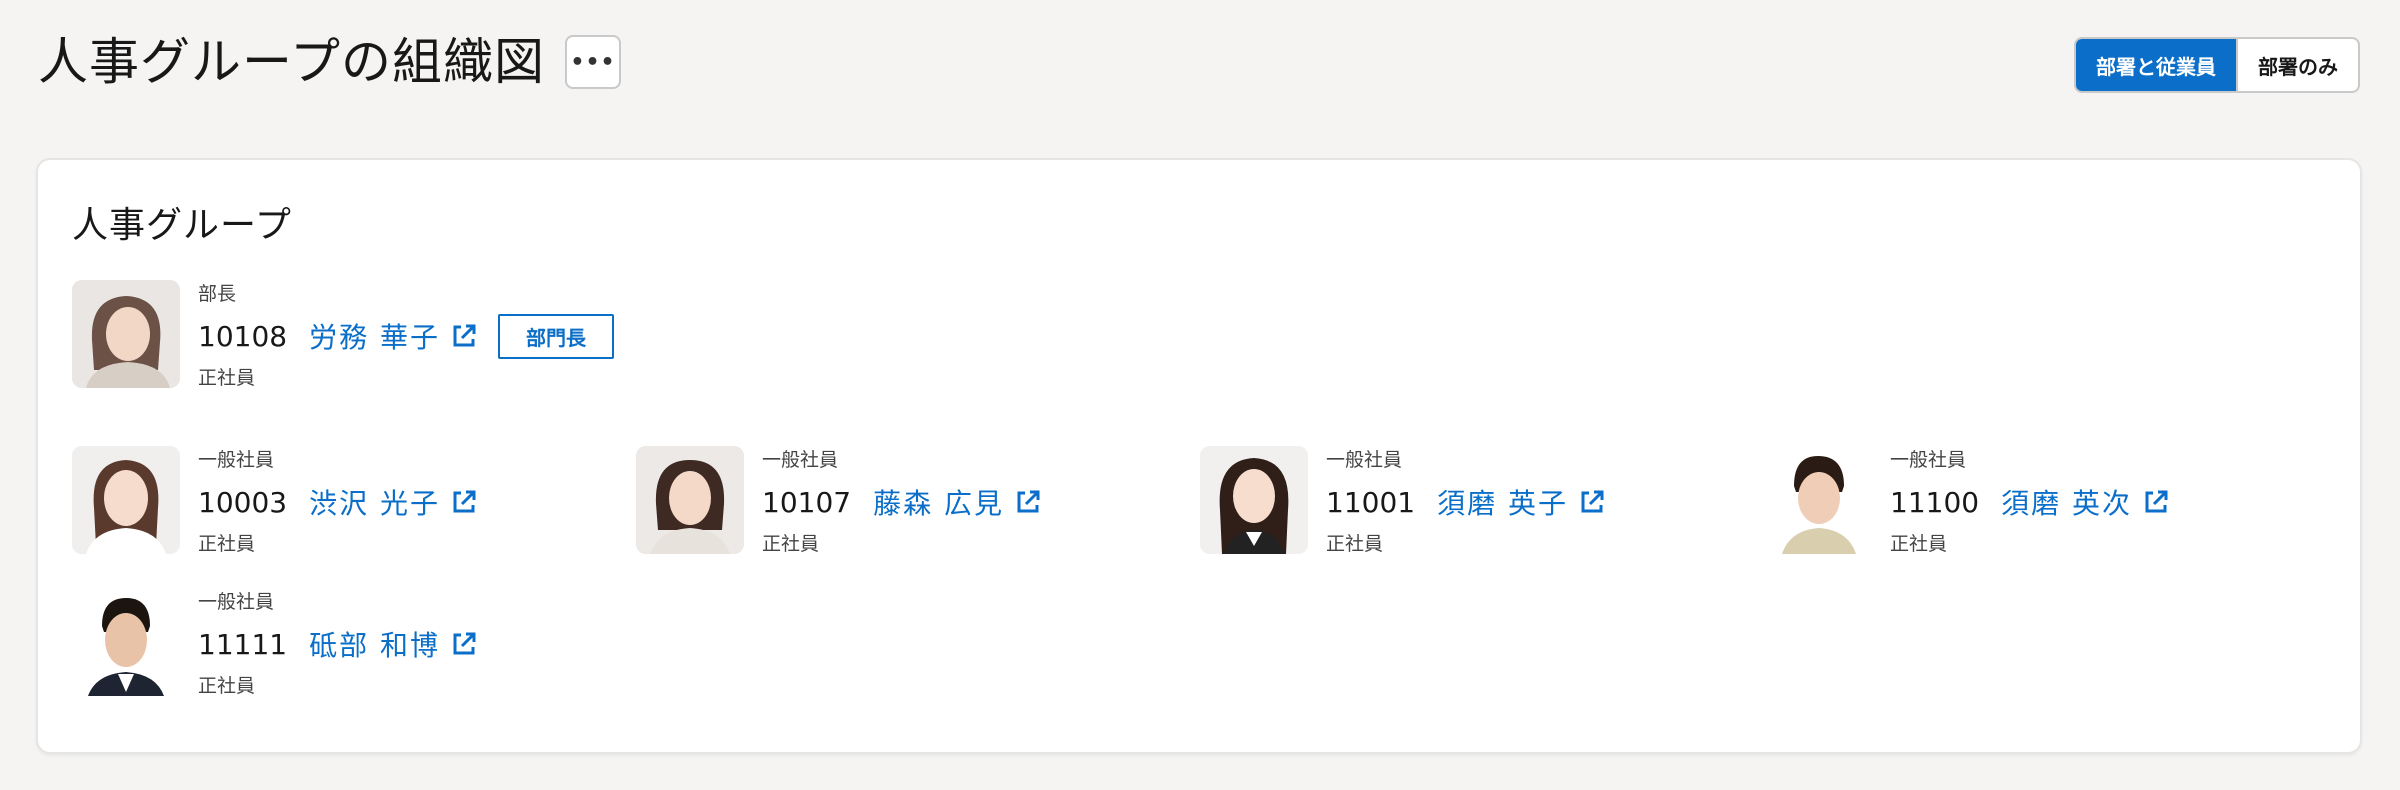  I want to click on employee-link: 藤森 広見, so click(957, 502).